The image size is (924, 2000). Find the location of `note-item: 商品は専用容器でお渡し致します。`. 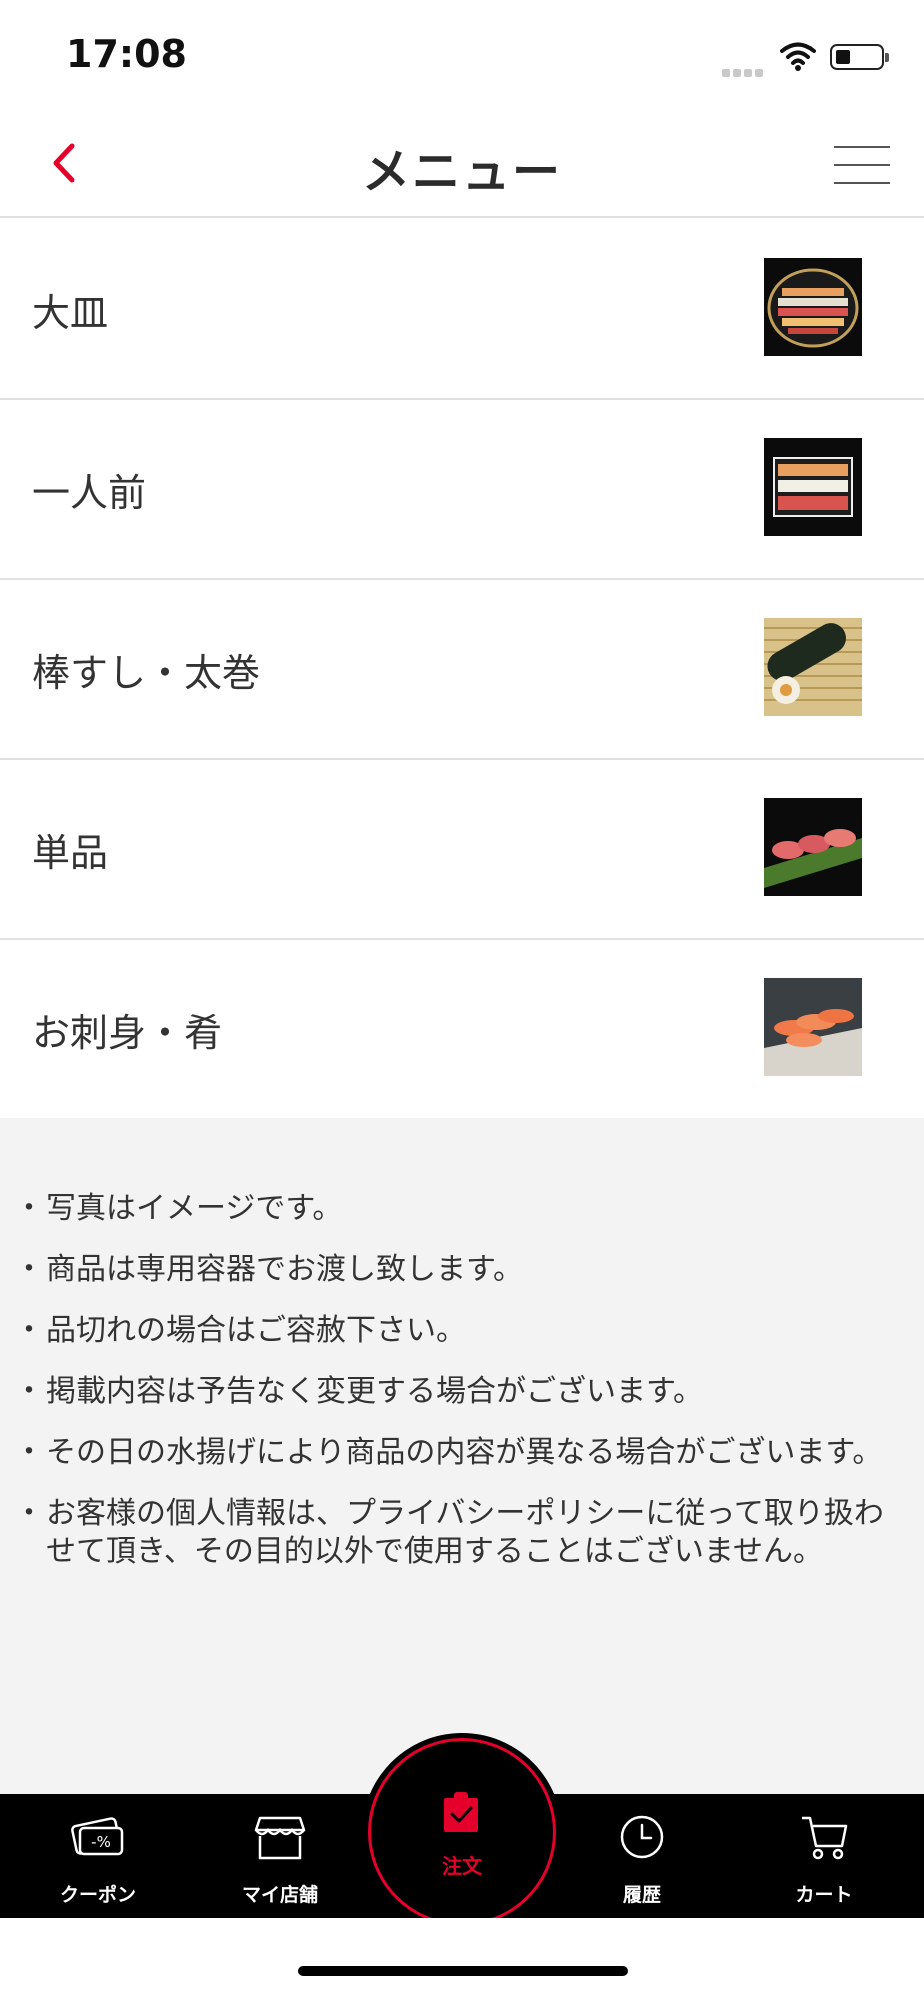

note-item: 商品は専用容器でお渡し致します。 is located at coordinates (451, 1270).